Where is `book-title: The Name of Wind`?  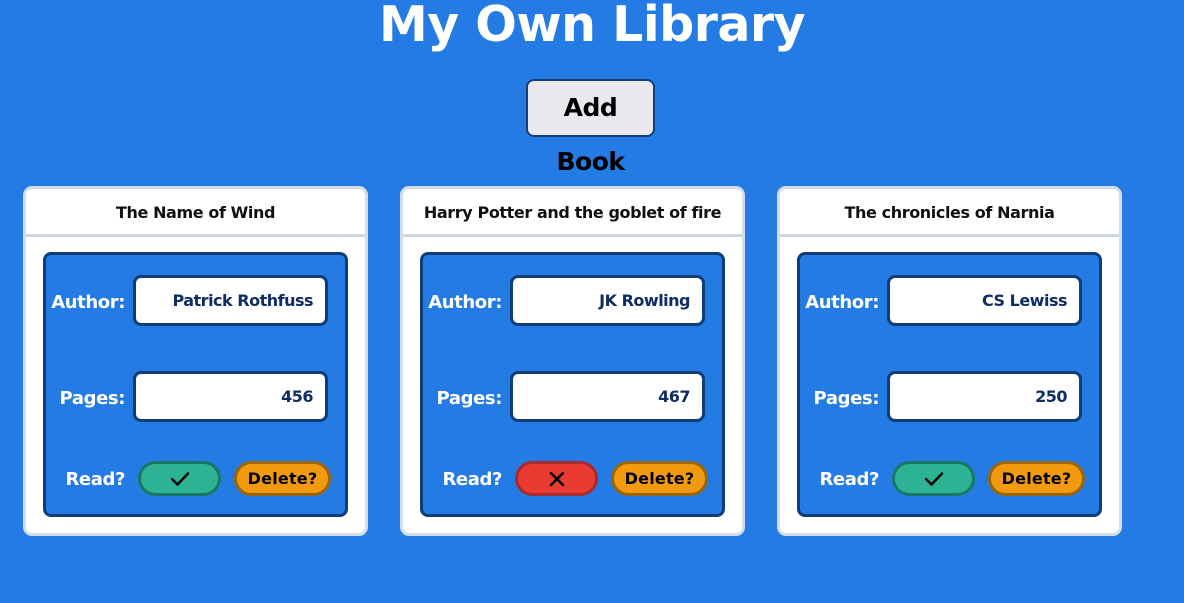 book-title: The Name of Wind is located at coordinates (195, 213).